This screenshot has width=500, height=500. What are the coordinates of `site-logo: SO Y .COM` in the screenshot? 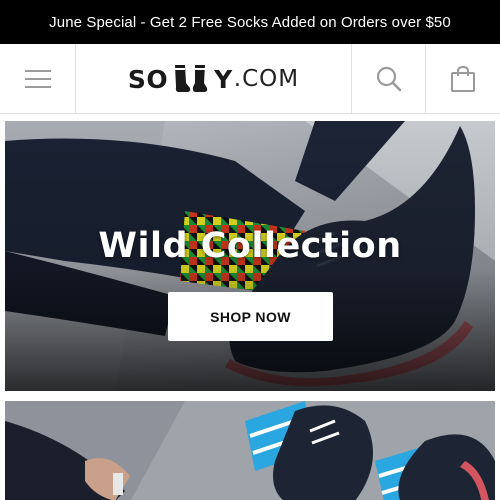 It's located at (213, 79).